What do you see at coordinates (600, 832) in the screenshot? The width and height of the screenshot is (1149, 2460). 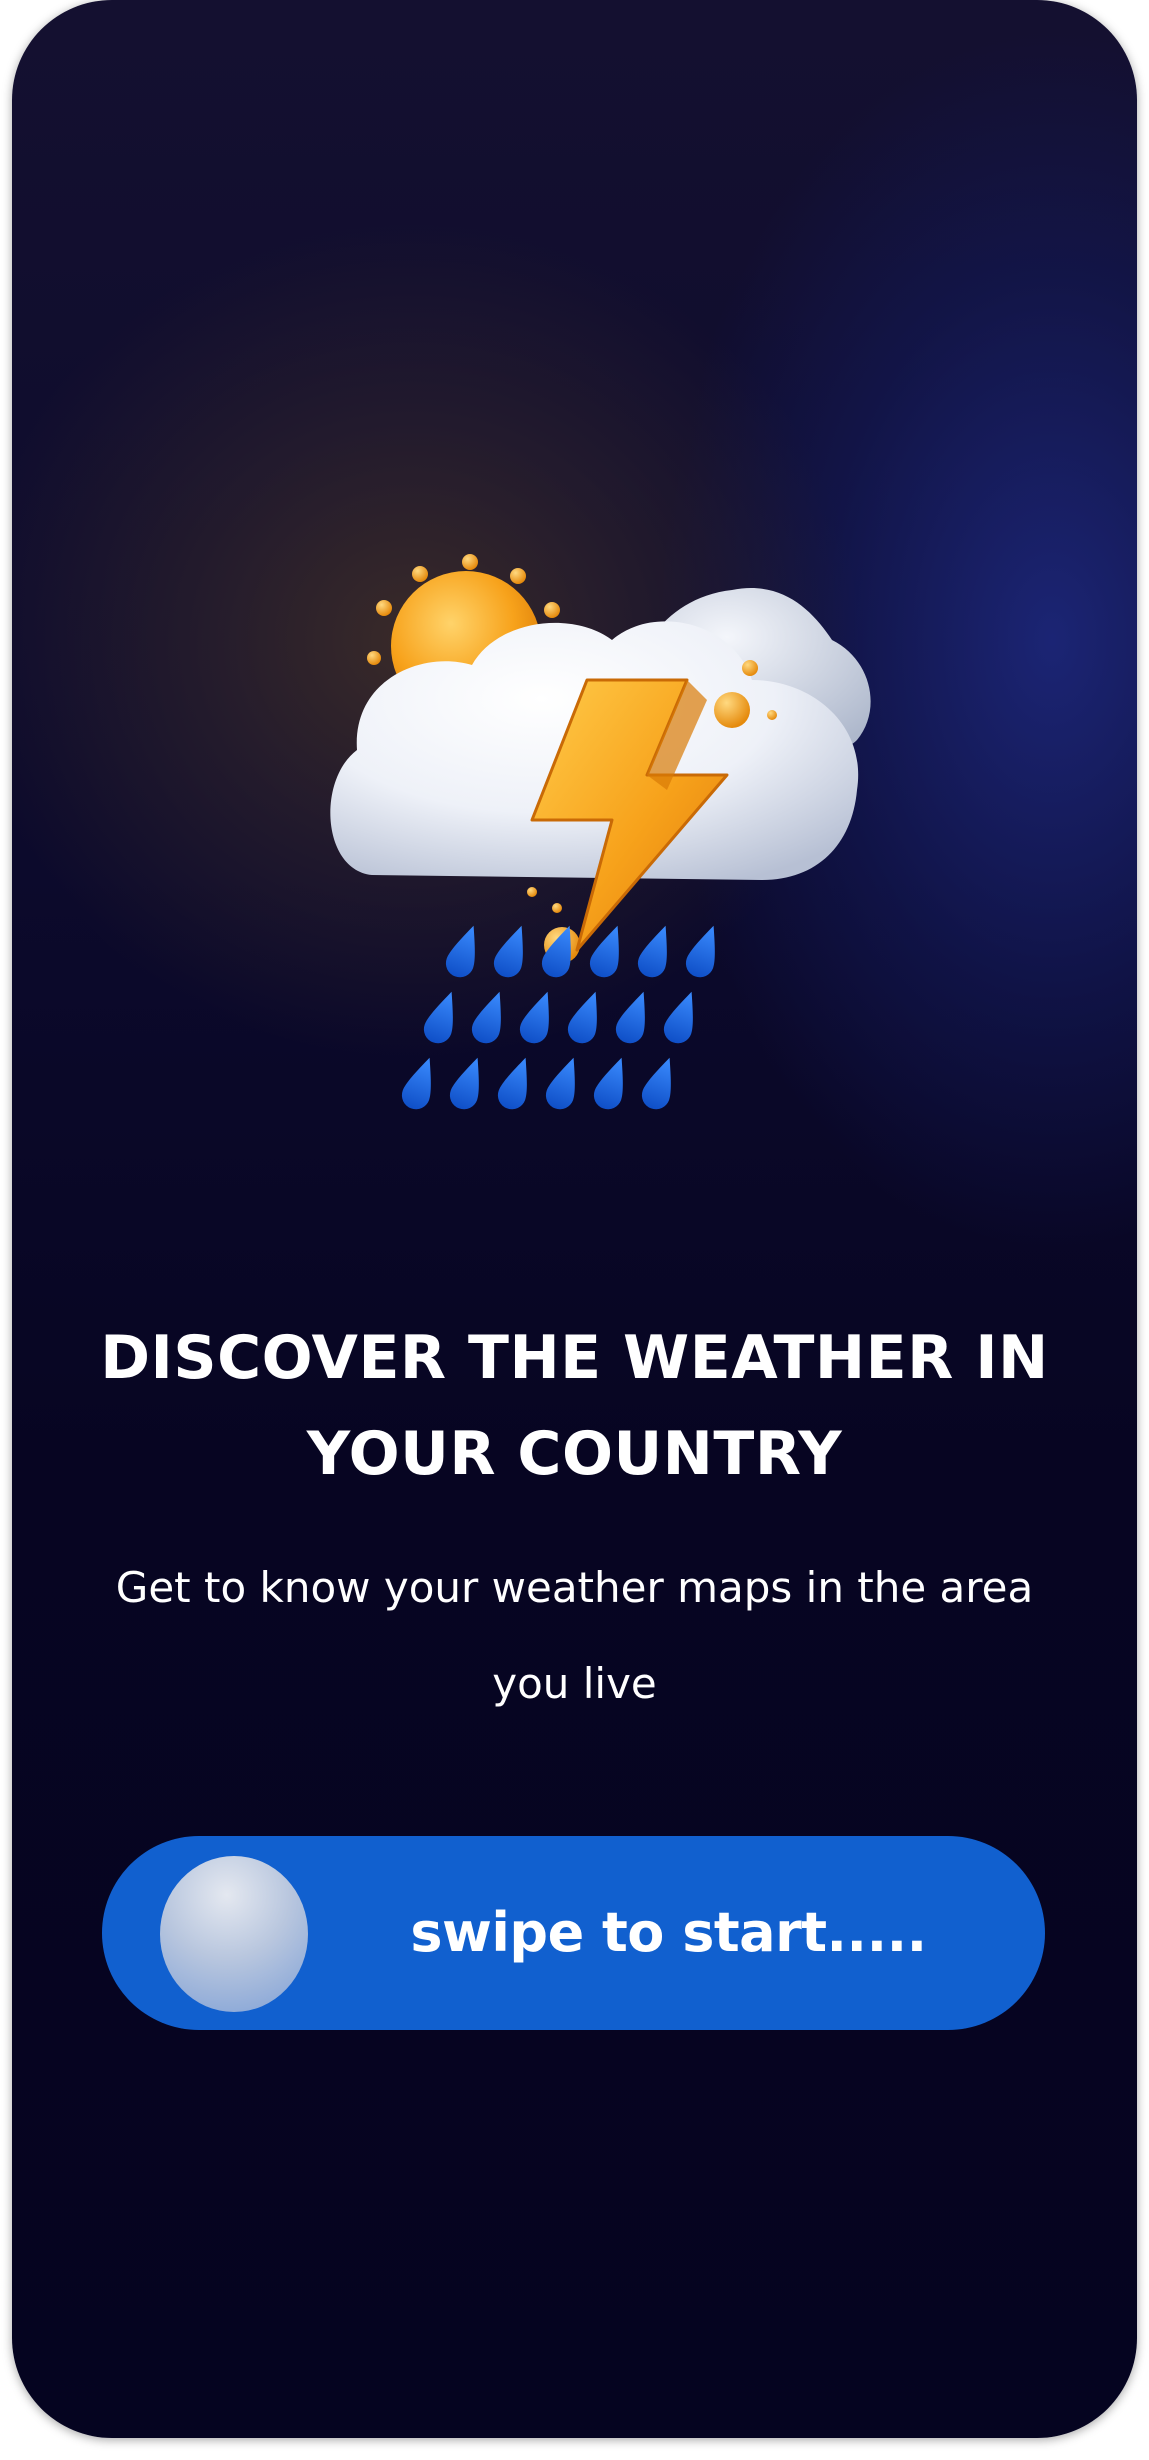 I see `thunderstorm-rain-sun-icon` at bounding box center [600, 832].